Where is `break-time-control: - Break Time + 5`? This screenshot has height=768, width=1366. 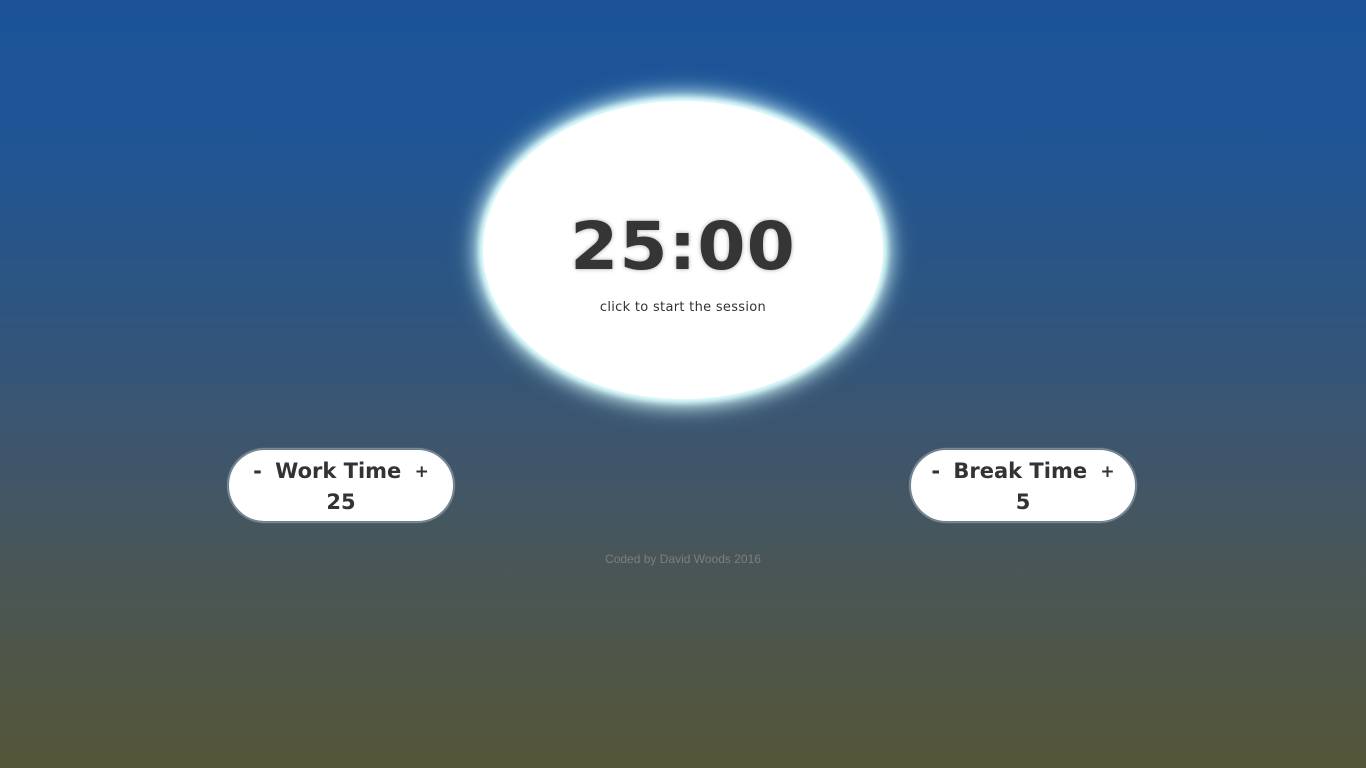 break-time-control: - Break Time + 5 is located at coordinates (1023, 485).